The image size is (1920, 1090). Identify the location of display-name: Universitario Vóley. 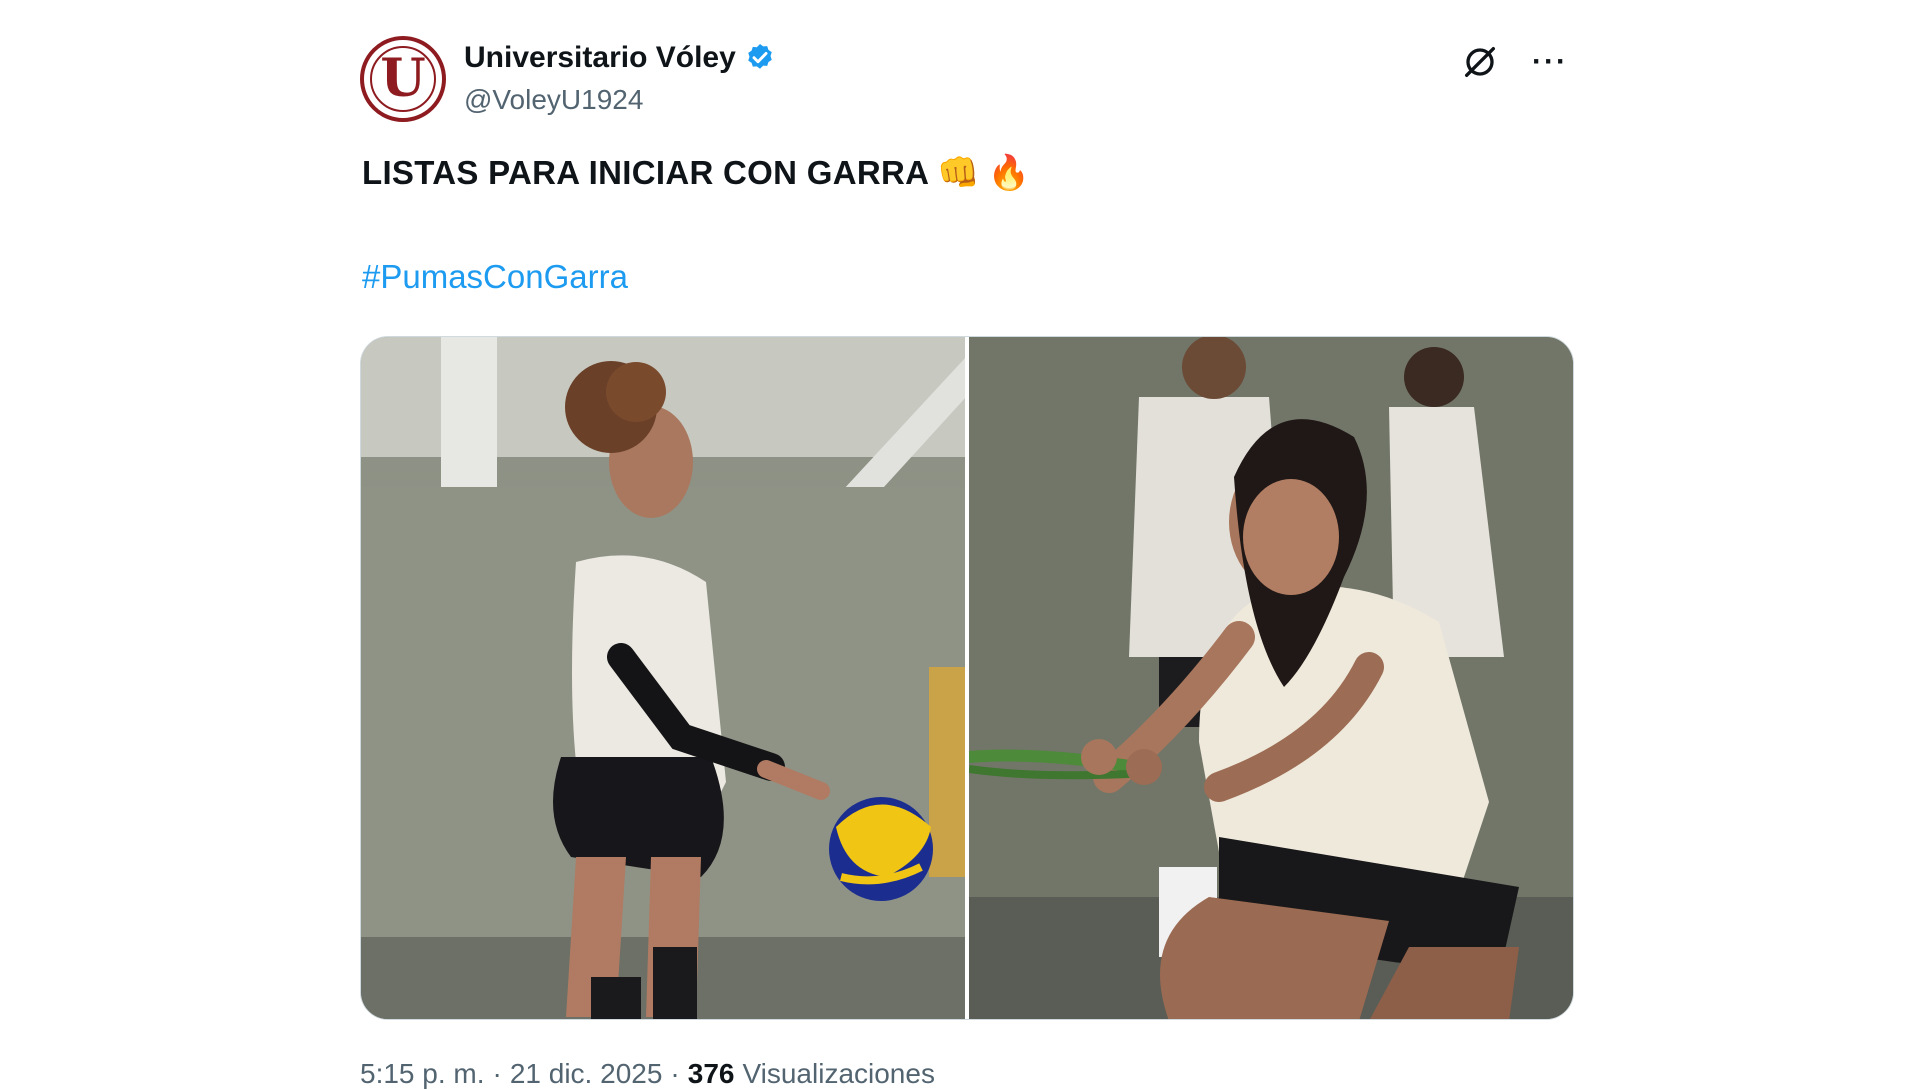
(600, 58).